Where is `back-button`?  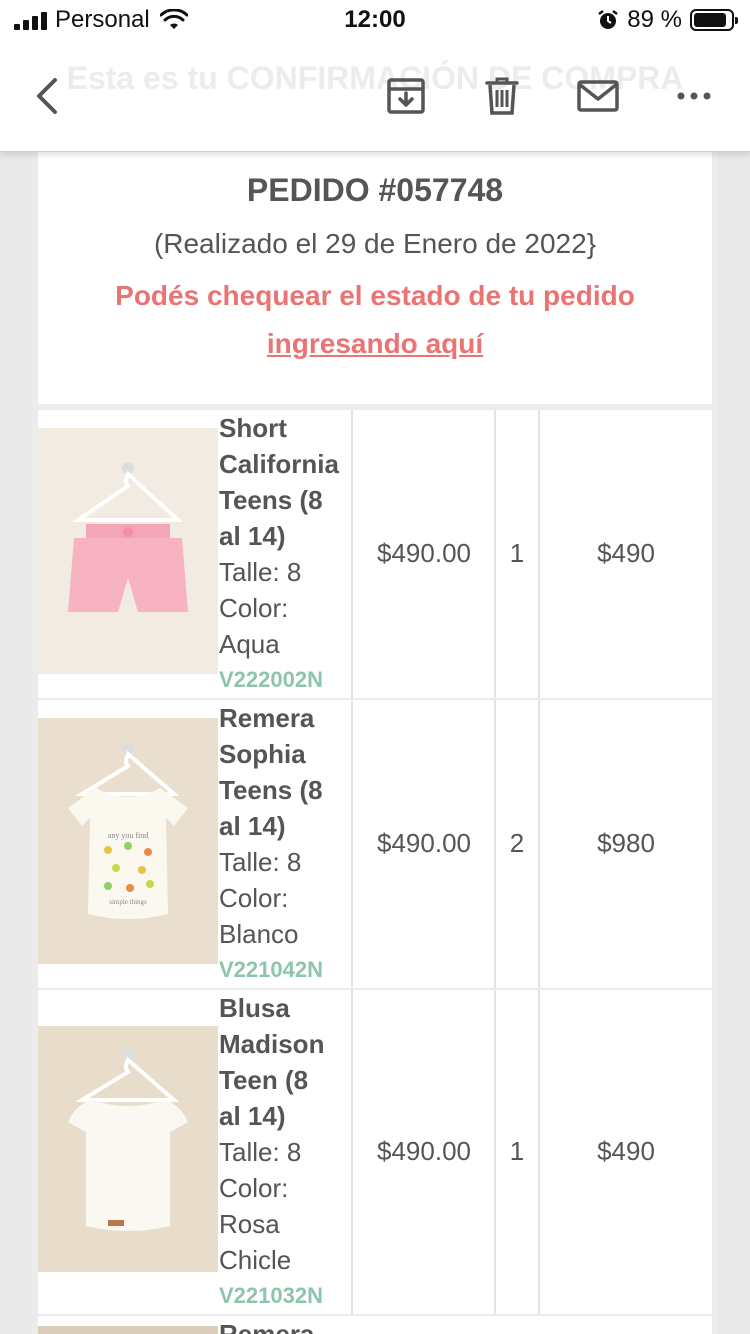
back-button is located at coordinates (46, 96).